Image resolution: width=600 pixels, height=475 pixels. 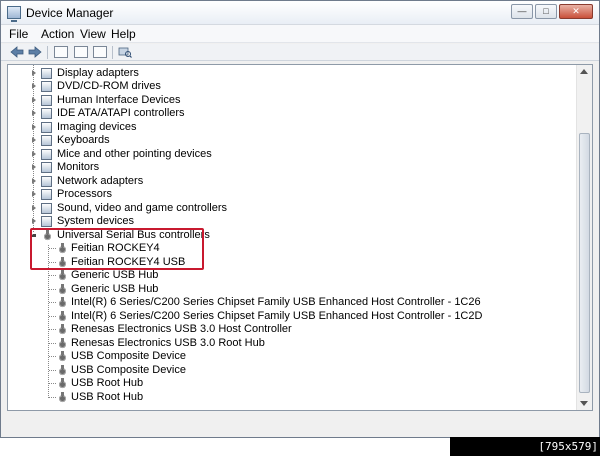 What do you see at coordinates (100, 52) in the screenshot?
I see `view-icon` at bounding box center [100, 52].